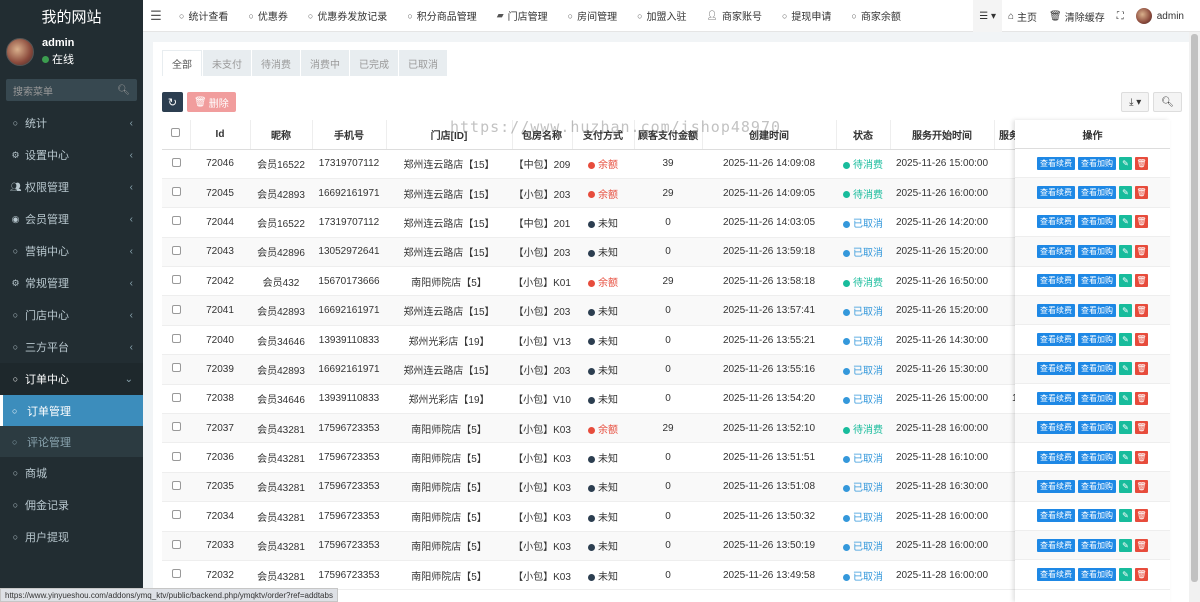 The height and width of the screenshot is (602, 1200). I want to click on nav-tab-3: ○ 积分商品管理, so click(441, 16).